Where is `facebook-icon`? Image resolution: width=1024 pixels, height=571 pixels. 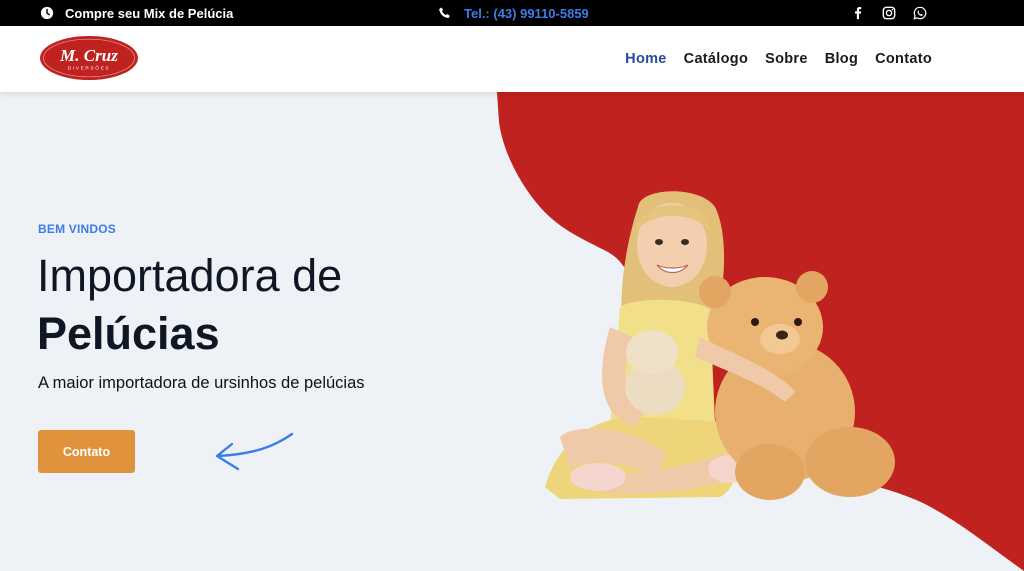 facebook-icon is located at coordinates (858, 13).